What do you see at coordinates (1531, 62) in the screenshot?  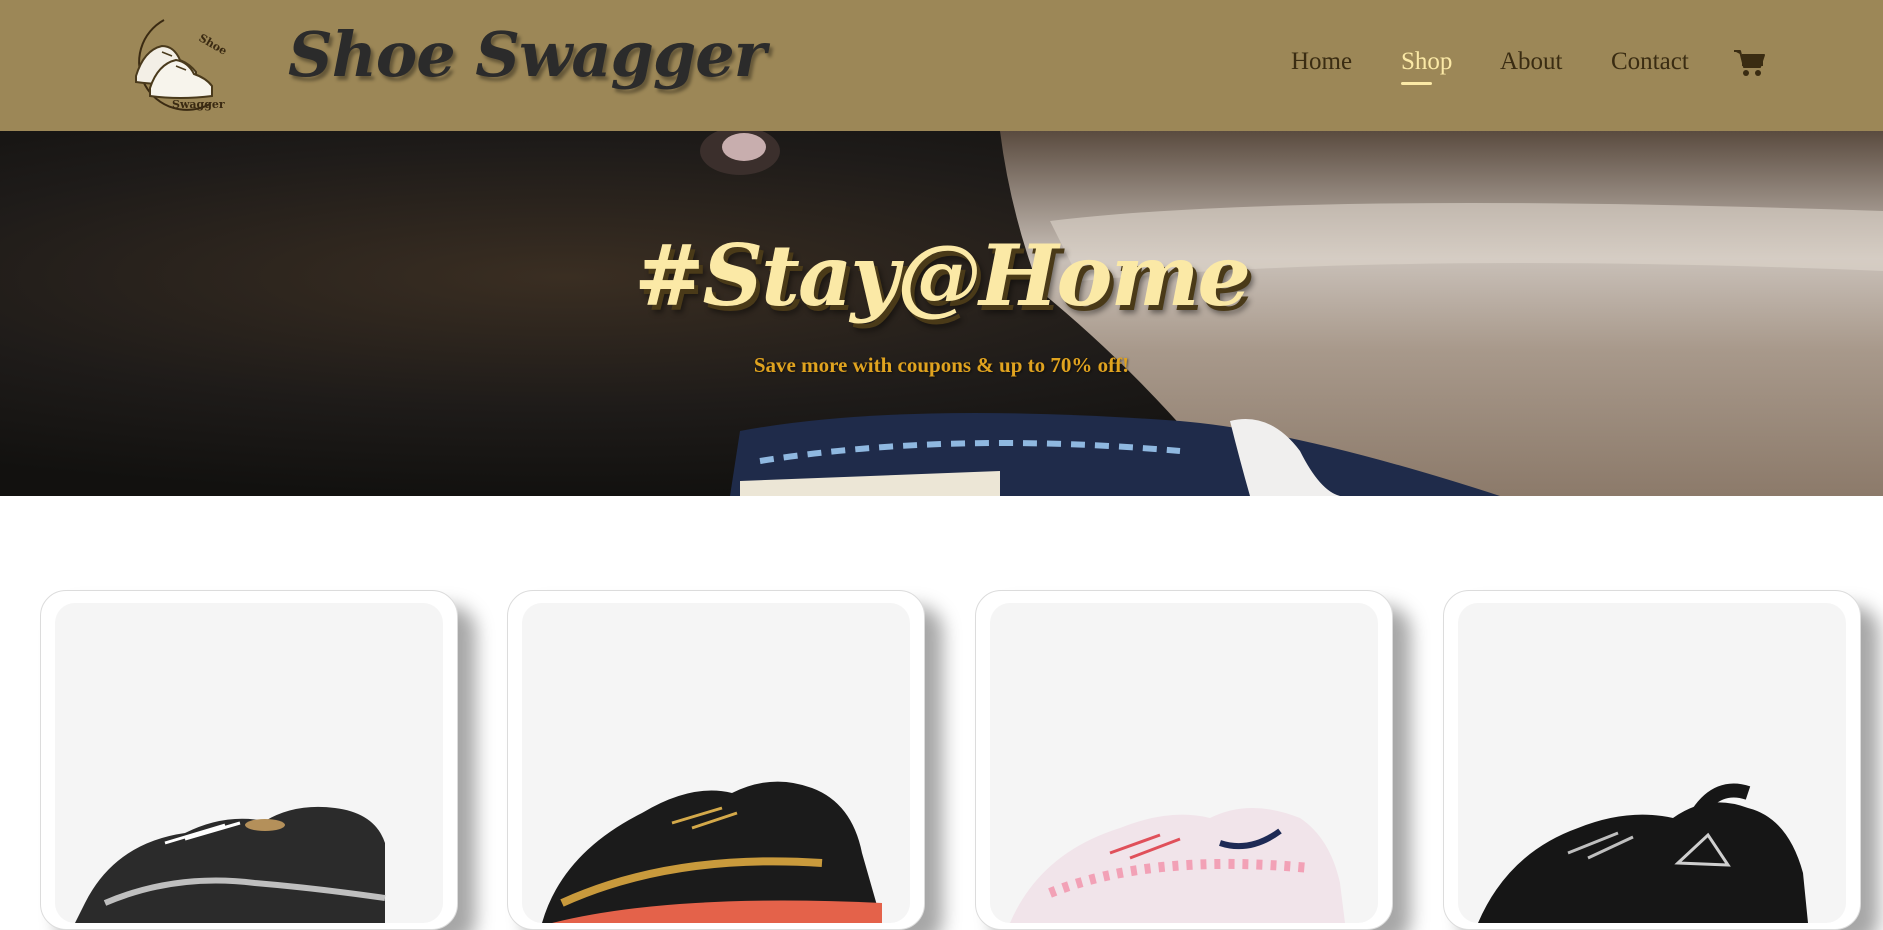 I see `nav-about: About` at bounding box center [1531, 62].